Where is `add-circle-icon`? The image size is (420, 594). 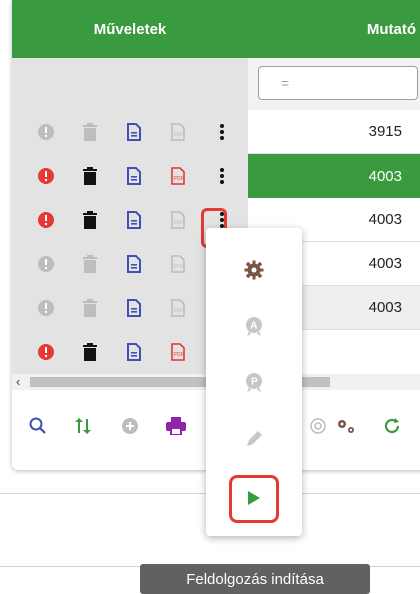
add-circle-icon is located at coordinates (130, 426).